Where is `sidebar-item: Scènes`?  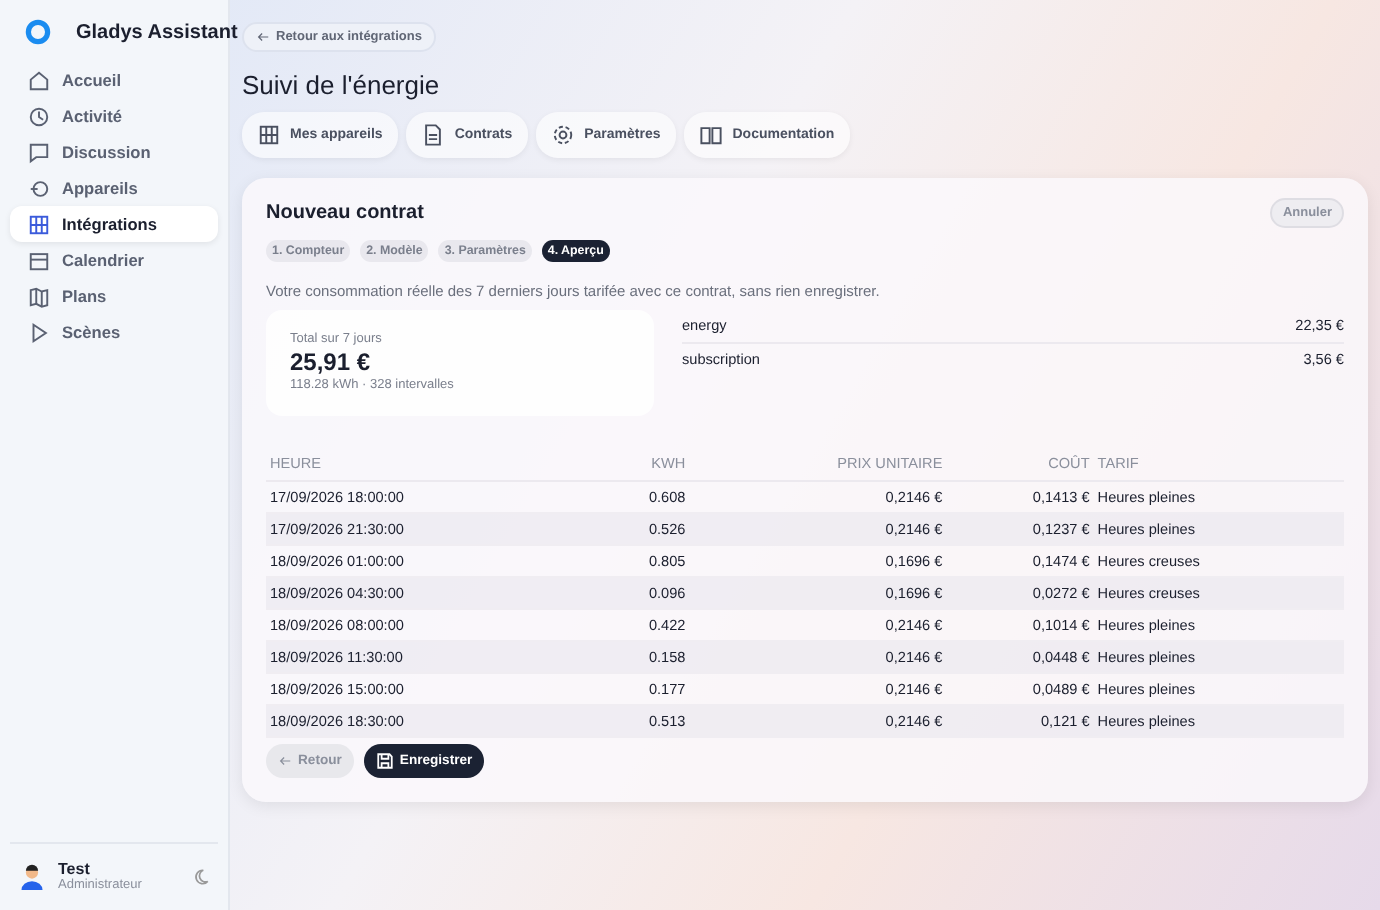 sidebar-item: Scènes is located at coordinates (114, 332).